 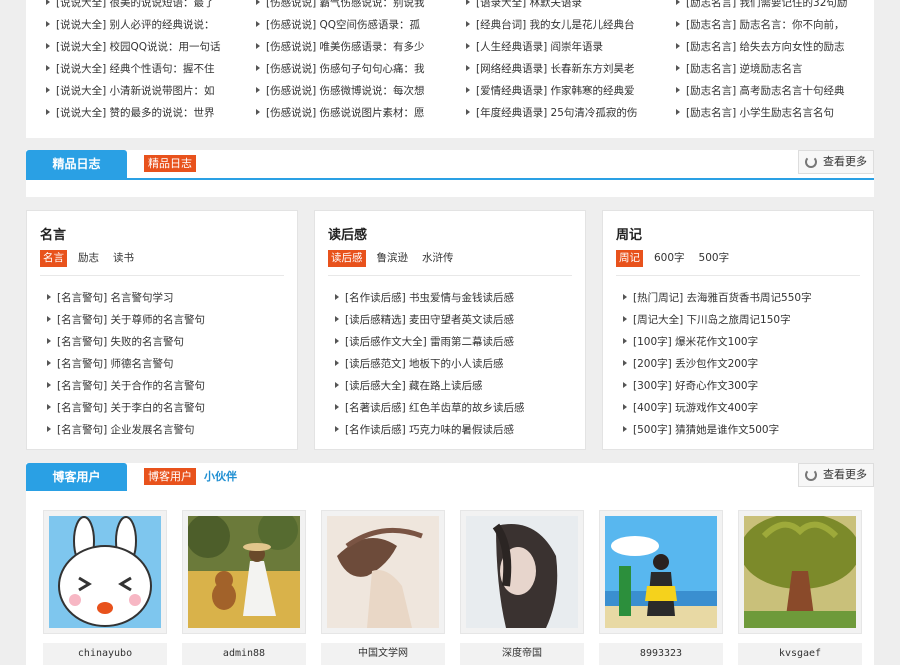 I want to click on list-item: [伤感说说] 霸气伤感说说：别说我, so click(x=356, y=7).